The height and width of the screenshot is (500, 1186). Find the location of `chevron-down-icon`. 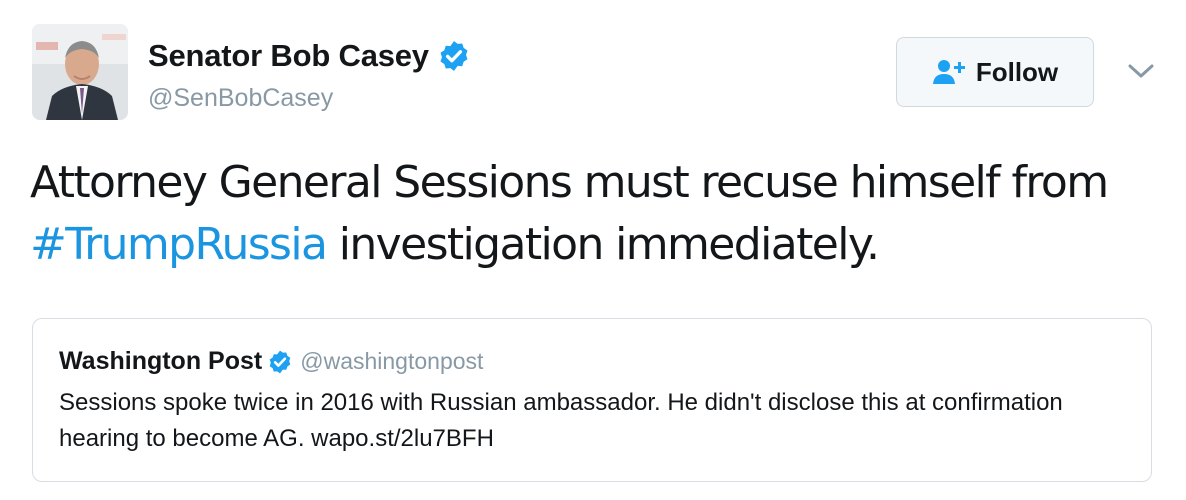

chevron-down-icon is located at coordinates (1141, 71).